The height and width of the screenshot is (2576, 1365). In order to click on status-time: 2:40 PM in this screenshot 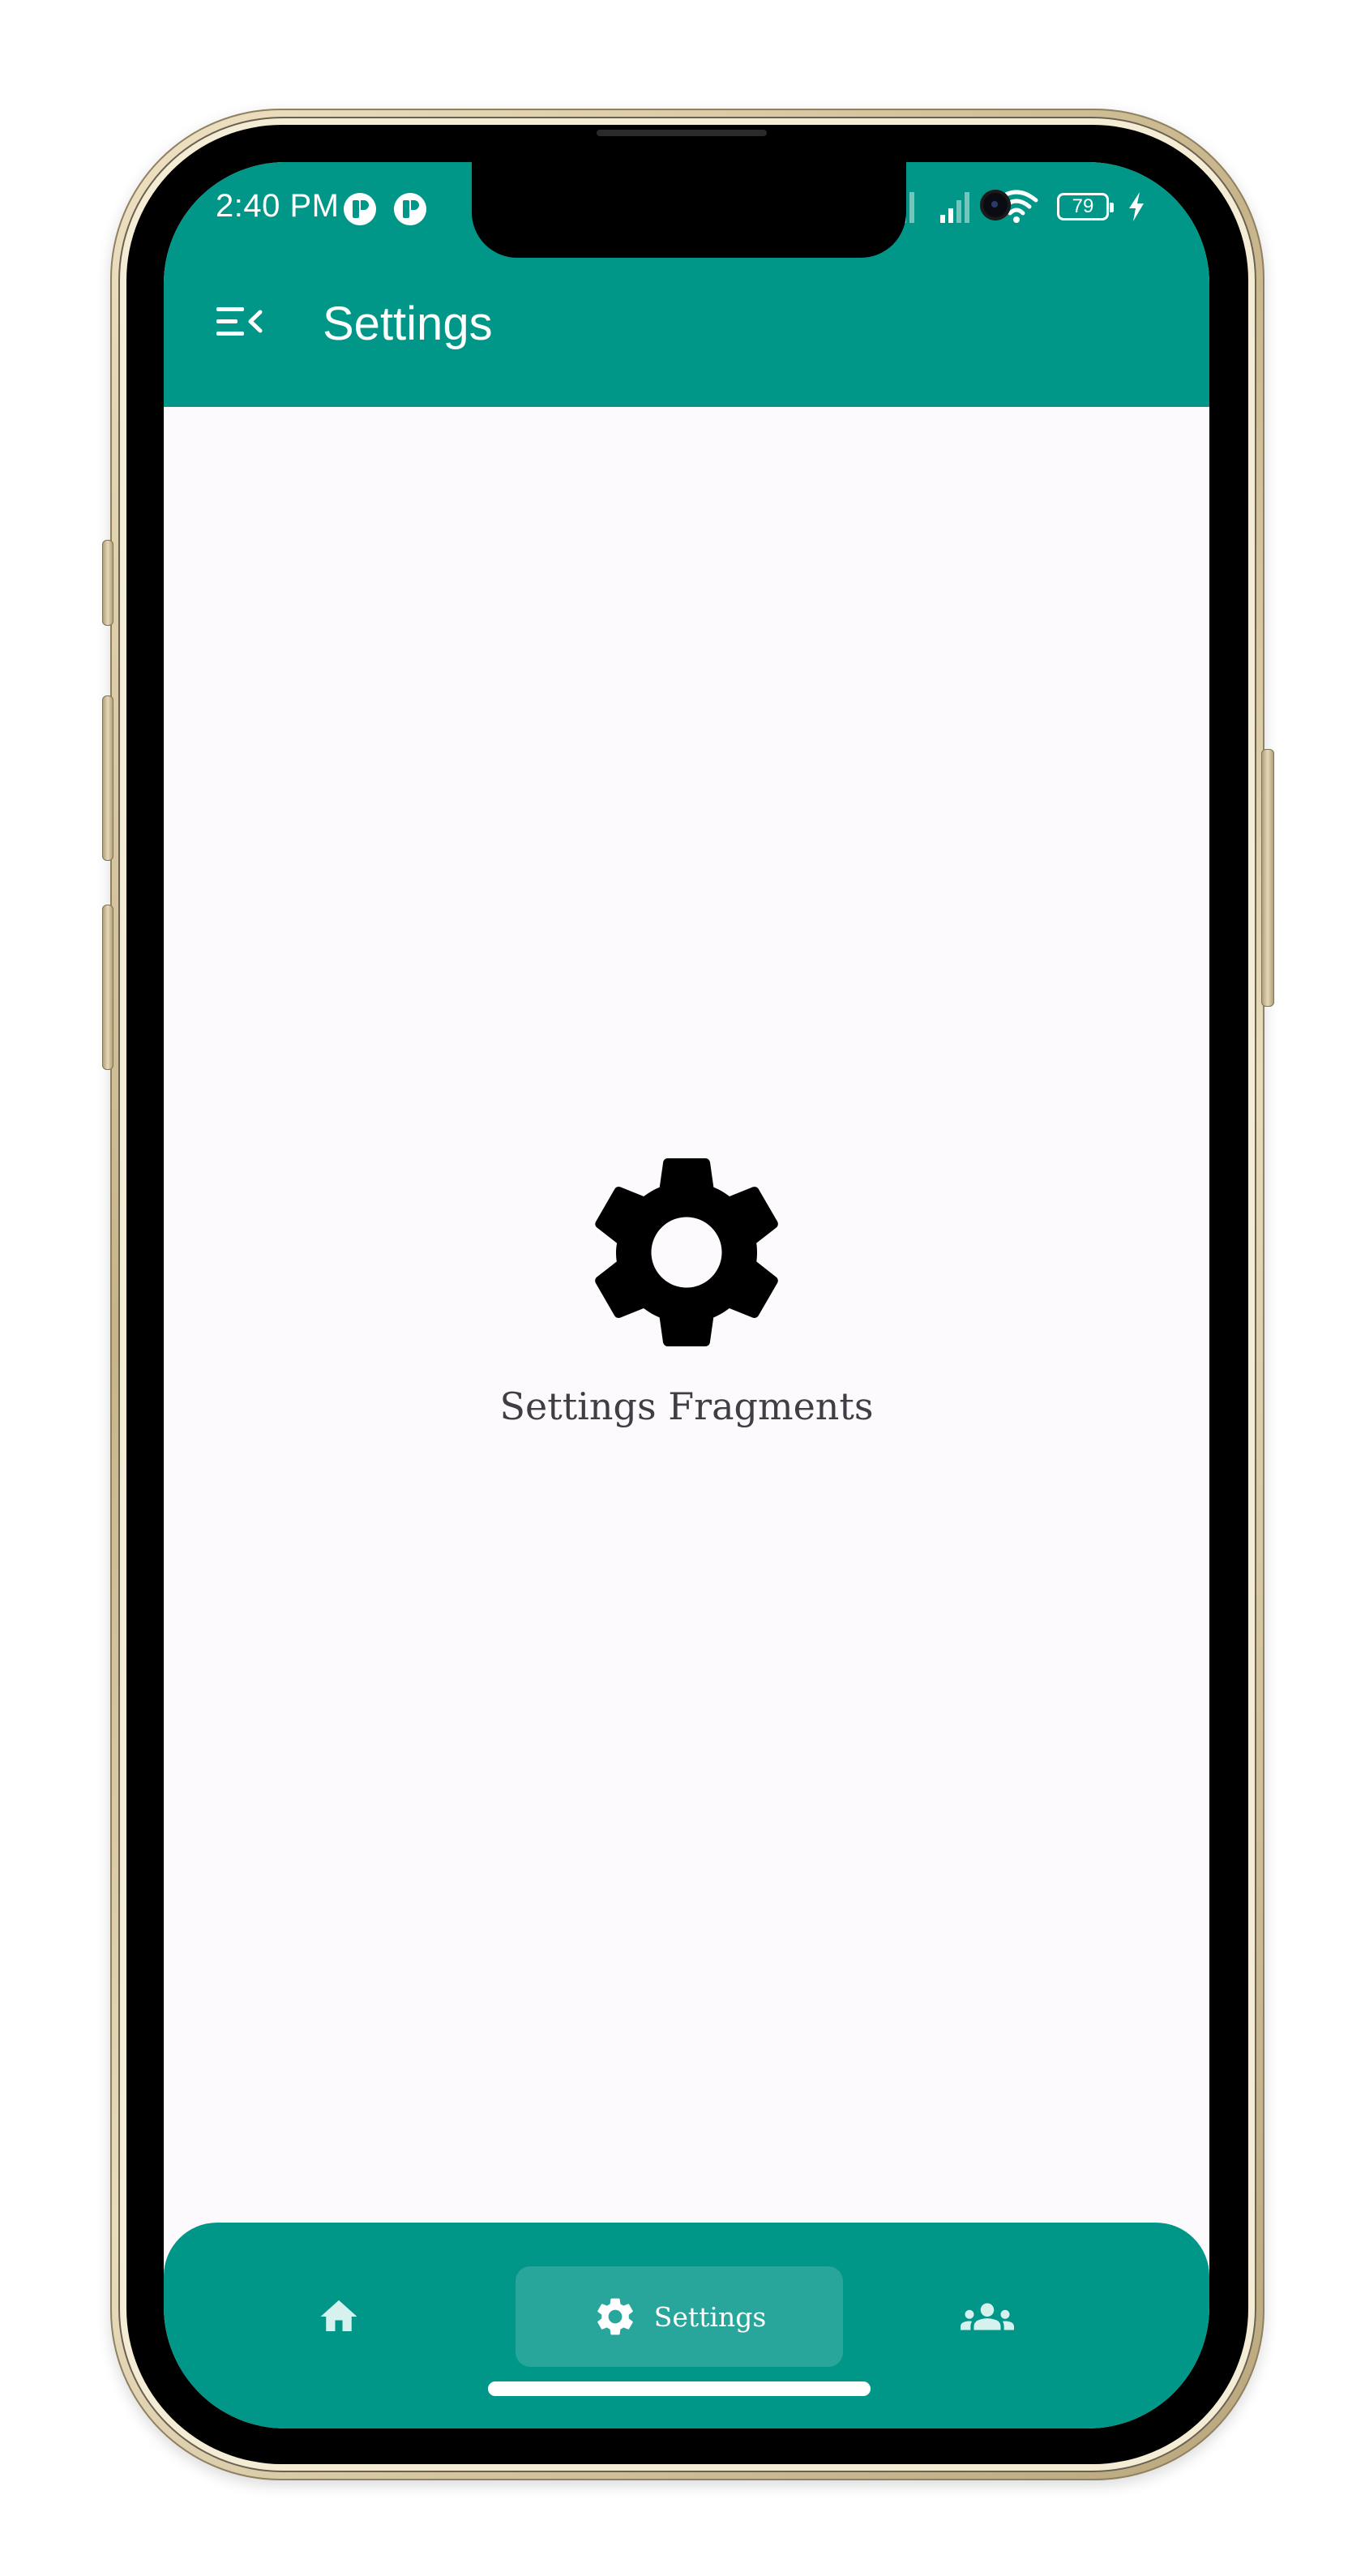, I will do `click(278, 206)`.